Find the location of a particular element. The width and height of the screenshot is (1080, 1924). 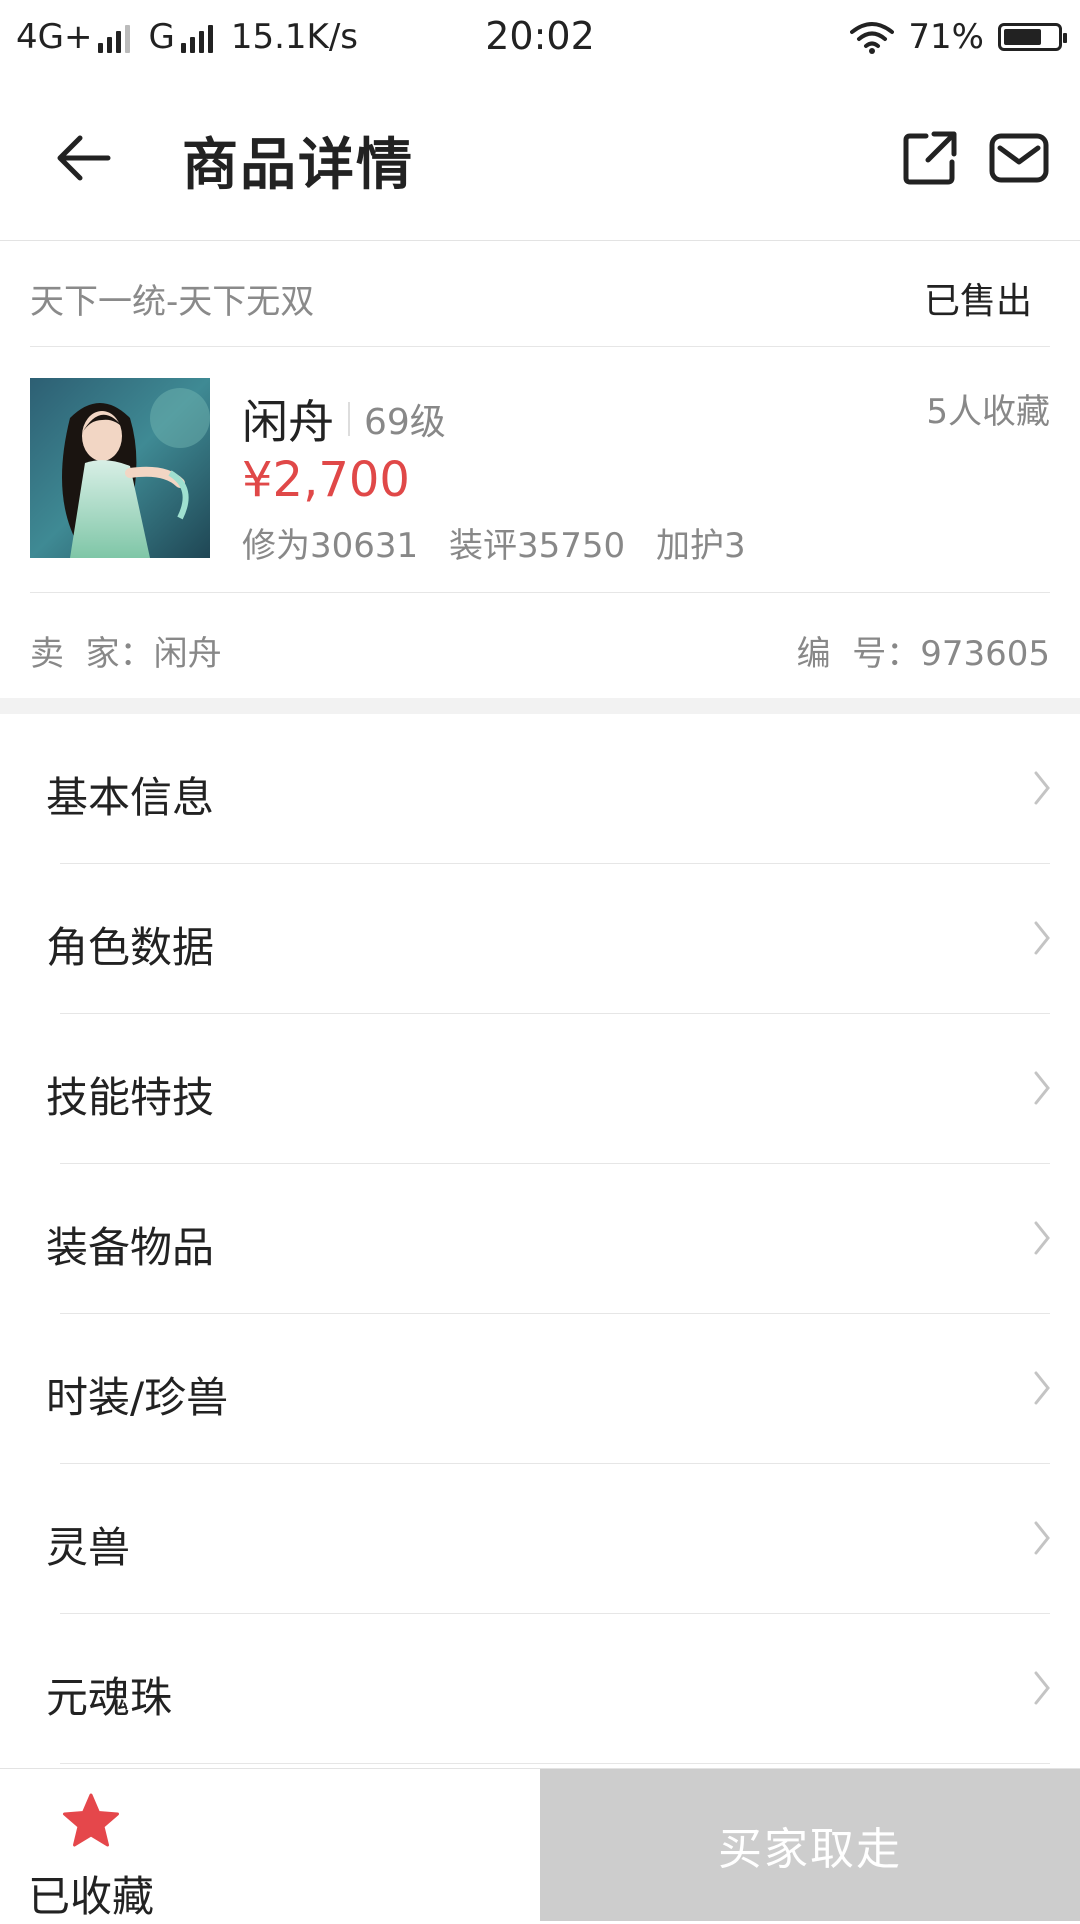

bottom-action-bar: 已收藏 买家取走 is located at coordinates (540, 1844).